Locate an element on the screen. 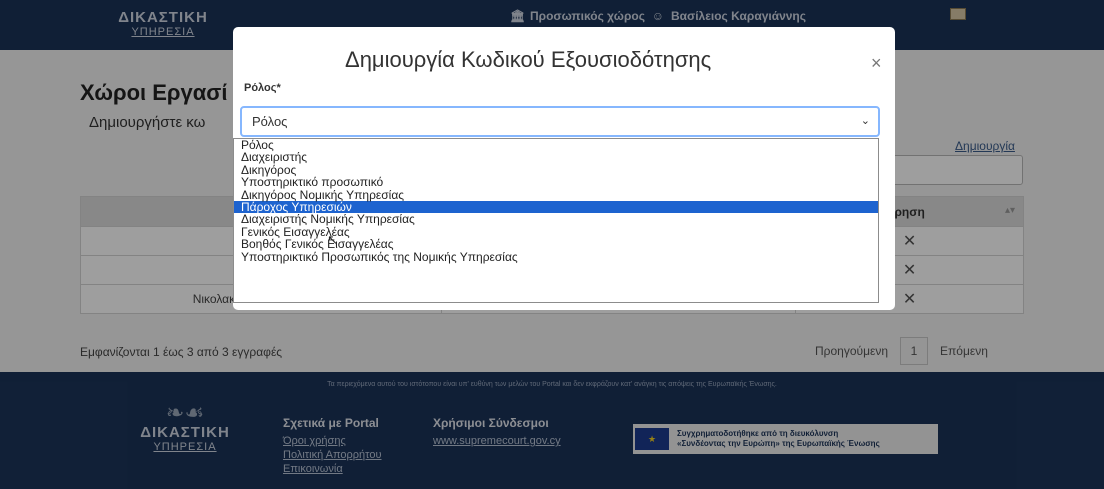 The width and height of the screenshot is (1104, 489). role-select-value: Ρόλος is located at coordinates (270, 121).